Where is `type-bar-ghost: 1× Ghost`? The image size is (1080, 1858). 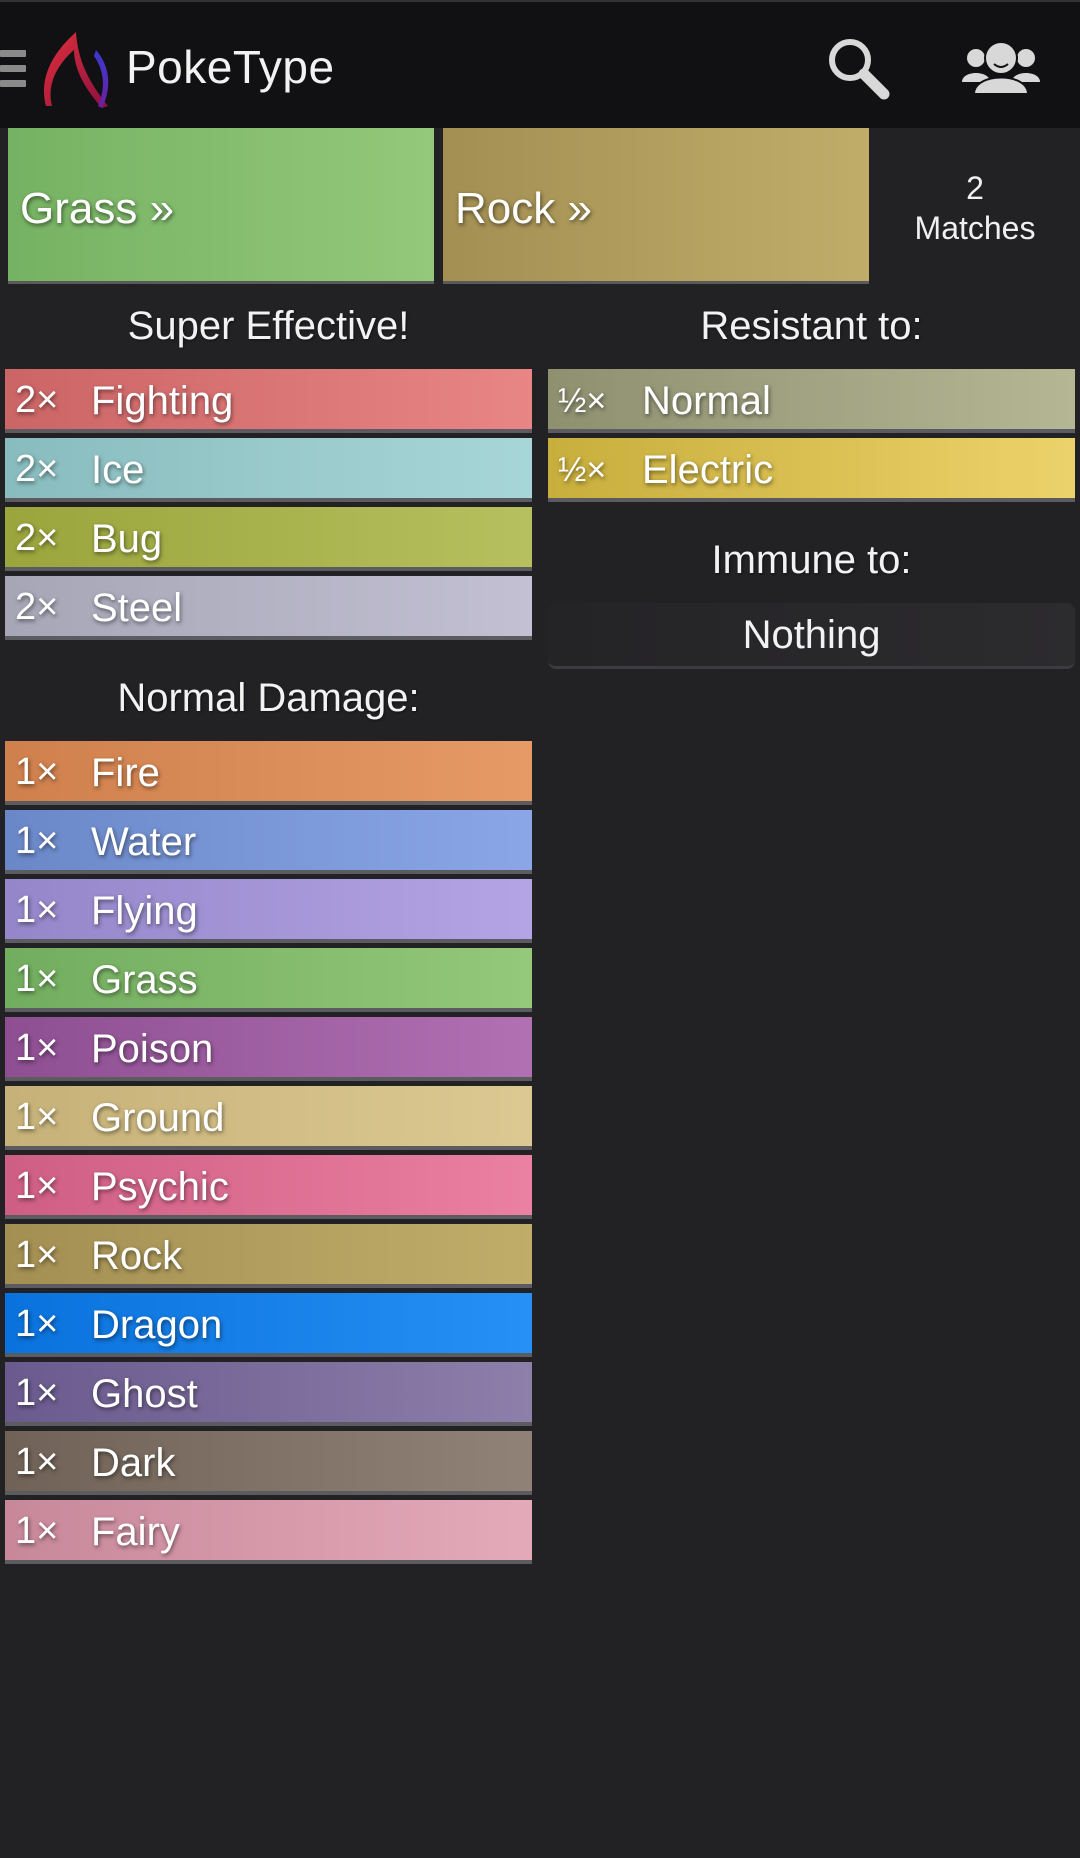 type-bar-ghost: 1× Ghost is located at coordinates (268, 1394).